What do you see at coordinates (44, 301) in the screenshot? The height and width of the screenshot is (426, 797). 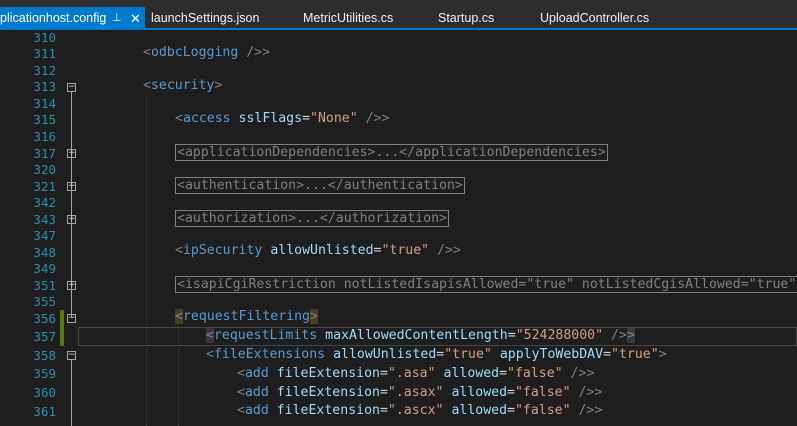 I see `line-number: 355` at bounding box center [44, 301].